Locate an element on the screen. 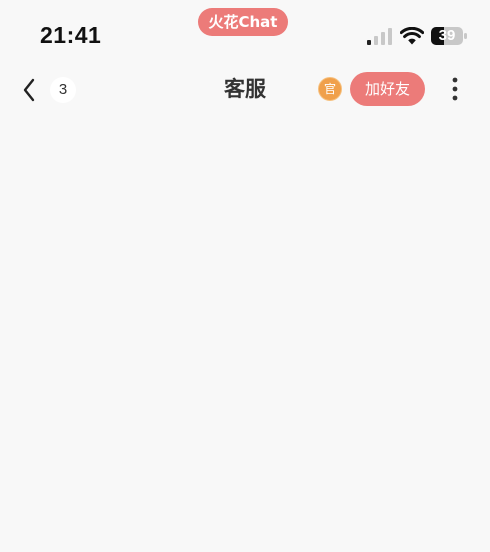 Image resolution: width=490 pixels, height=552 pixels. battery-level: 39 is located at coordinates (447, 35).